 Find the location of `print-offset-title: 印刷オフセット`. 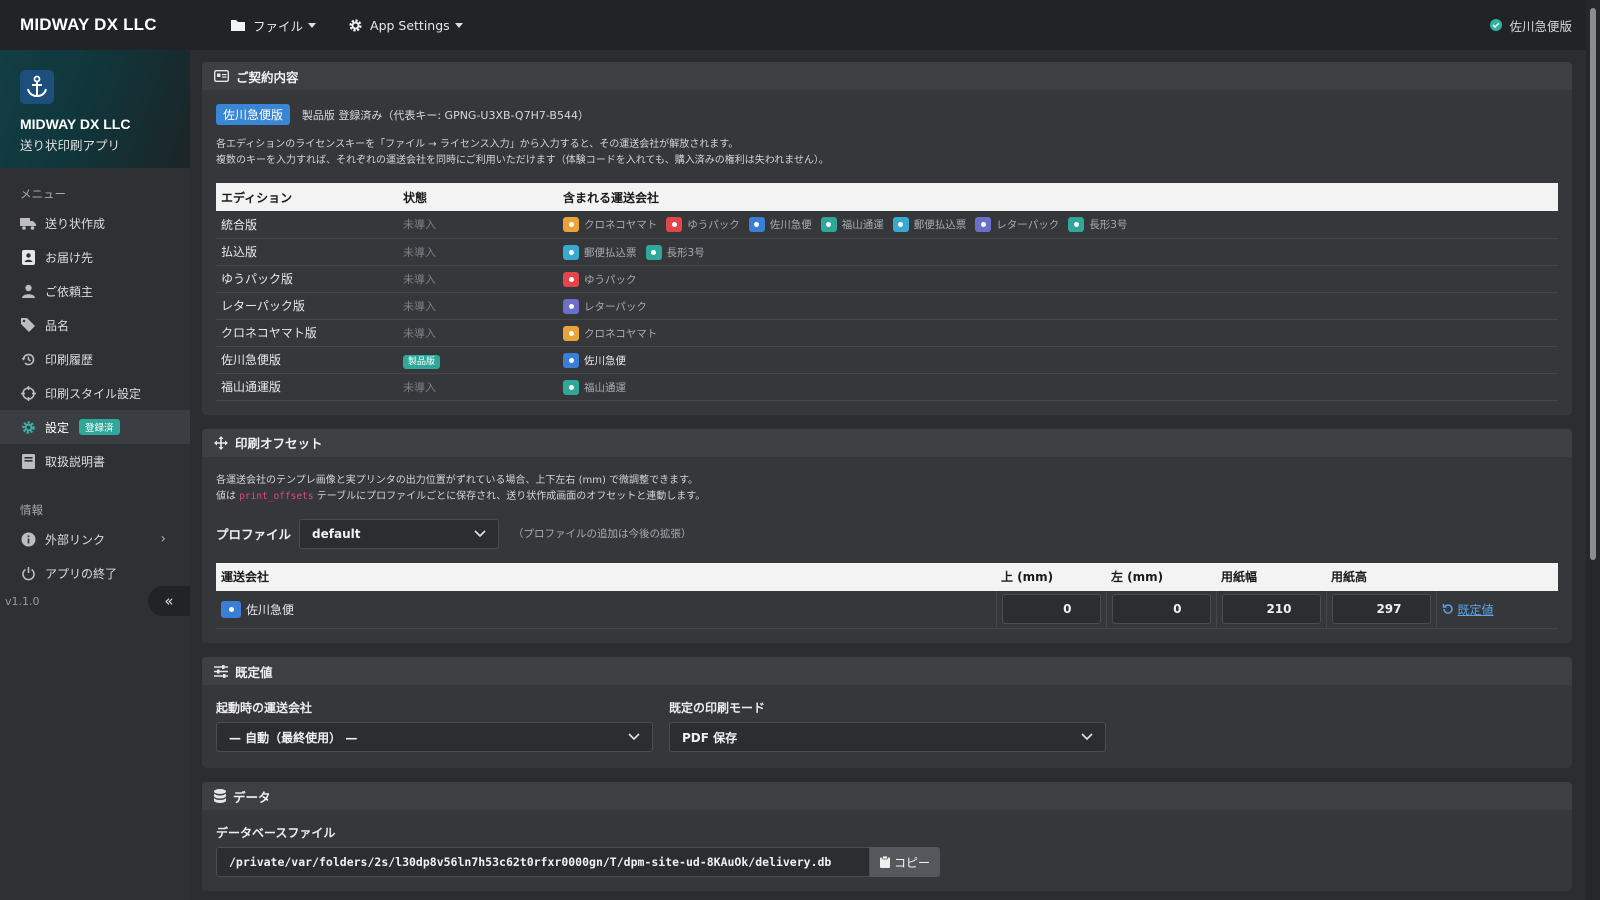

print-offset-title: 印刷オフセット is located at coordinates (279, 443).